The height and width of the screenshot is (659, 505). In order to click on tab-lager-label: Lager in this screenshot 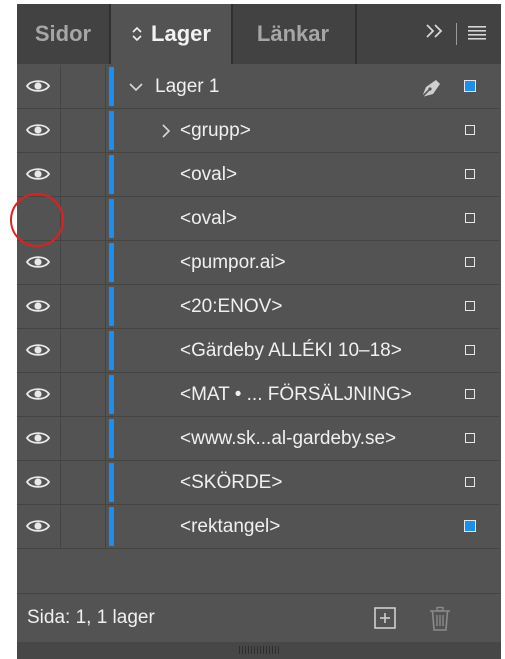, I will do `click(181, 33)`.